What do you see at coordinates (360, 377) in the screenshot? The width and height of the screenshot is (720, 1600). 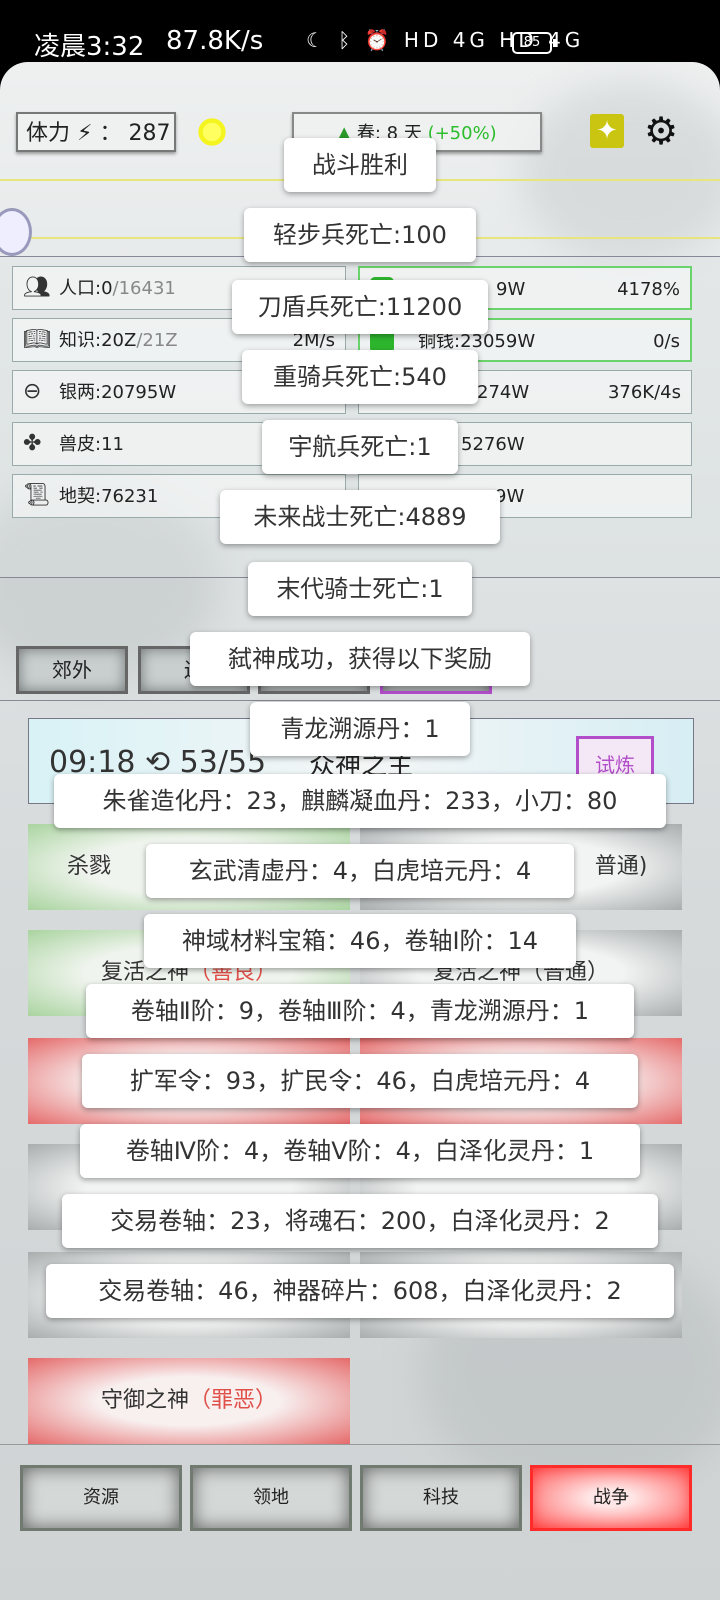 I see `toast-message: 重骑兵死亡:540` at bounding box center [360, 377].